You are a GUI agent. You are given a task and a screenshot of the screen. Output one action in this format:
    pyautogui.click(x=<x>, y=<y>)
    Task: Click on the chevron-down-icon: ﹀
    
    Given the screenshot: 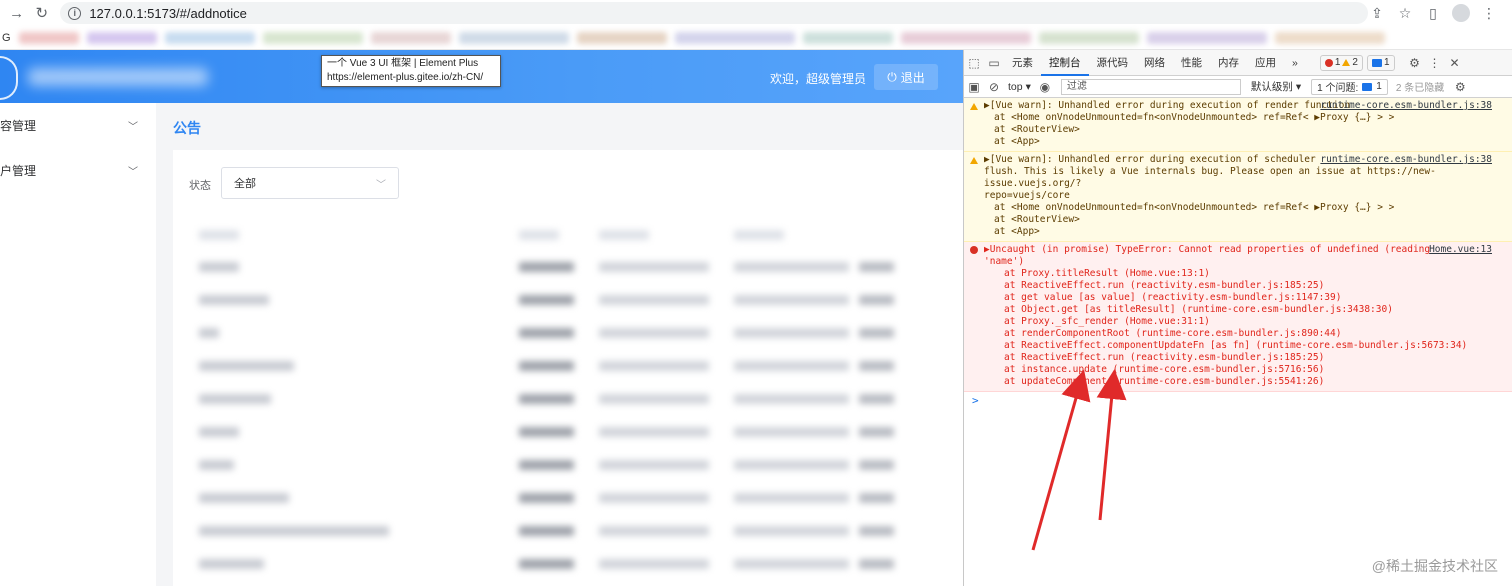 What is the action you would take?
    pyautogui.click(x=133, y=172)
    